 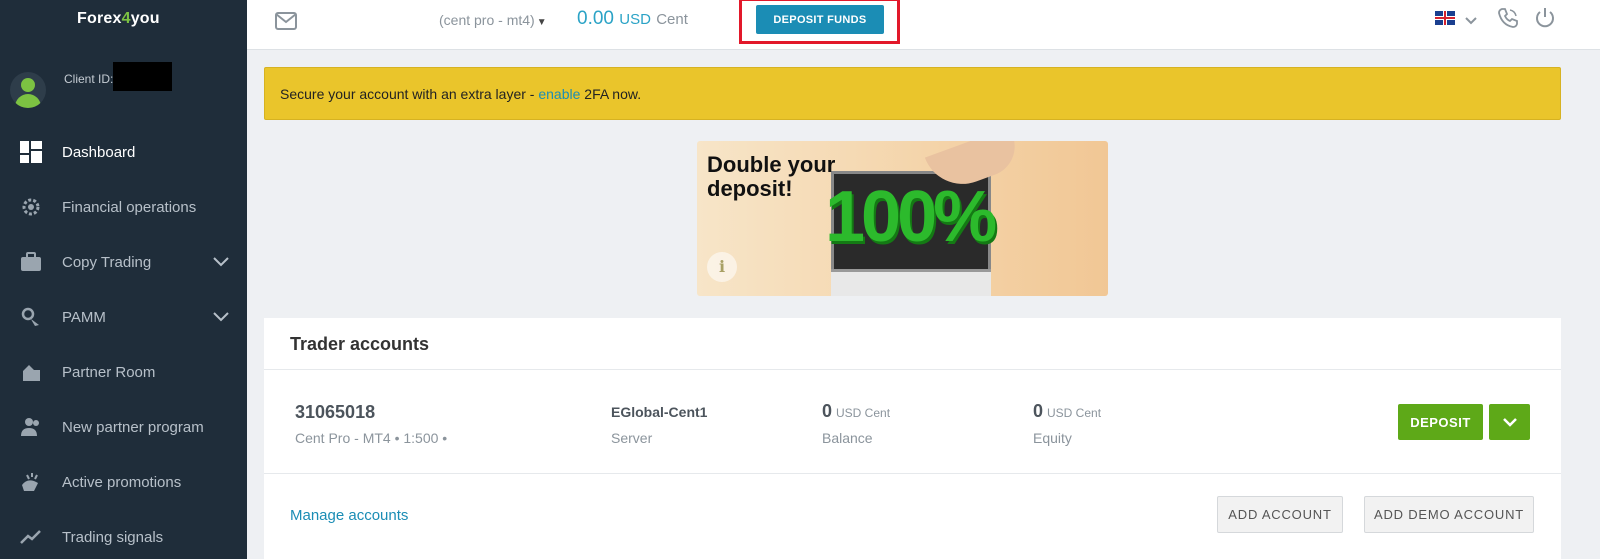 What do you see at coordinates (863, 413) in the screenshot?
I see `account-balance-unit: USD Cent` at bounding box center [863, 413].